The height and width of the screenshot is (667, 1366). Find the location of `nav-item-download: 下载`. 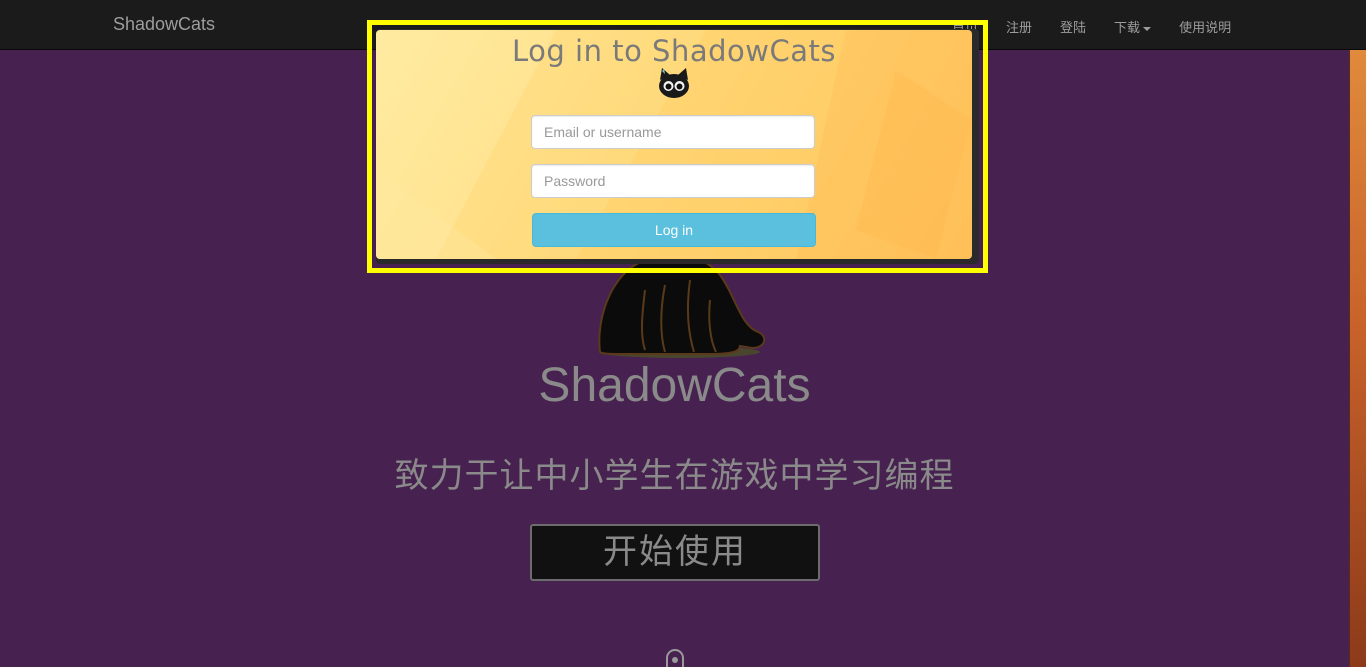

nav-item-download: 下载 is located at coordinates (1133, 26).